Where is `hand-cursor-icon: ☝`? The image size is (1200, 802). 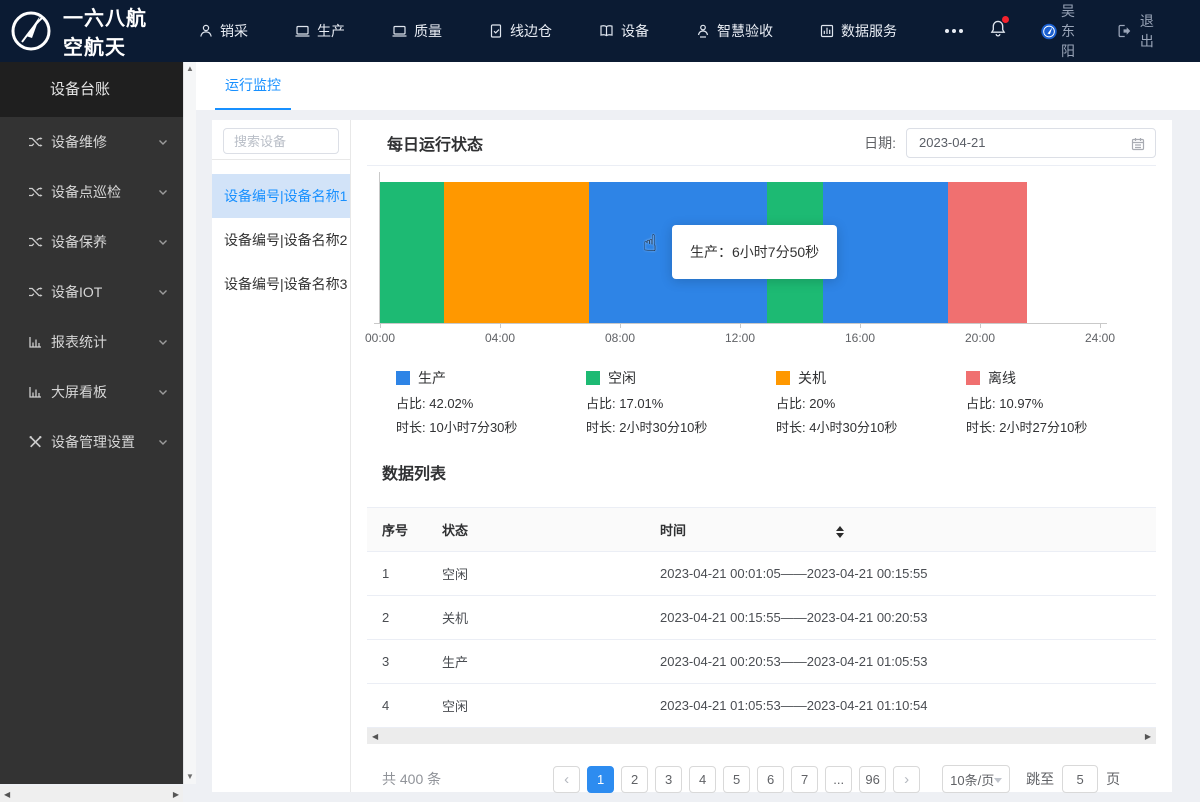 hand-cursor-icon: ☝ is located at coordinates (650, 243).